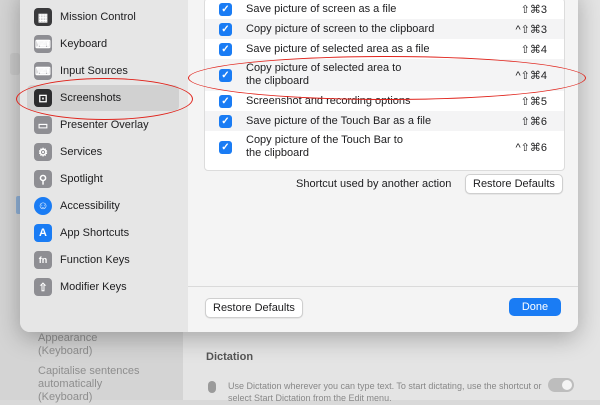 This screenshot has width=600, height=405. Describe the element at coordinates (43, 125) in the screenshot. I see `presenter-overlay-icon: ▭` at that location.